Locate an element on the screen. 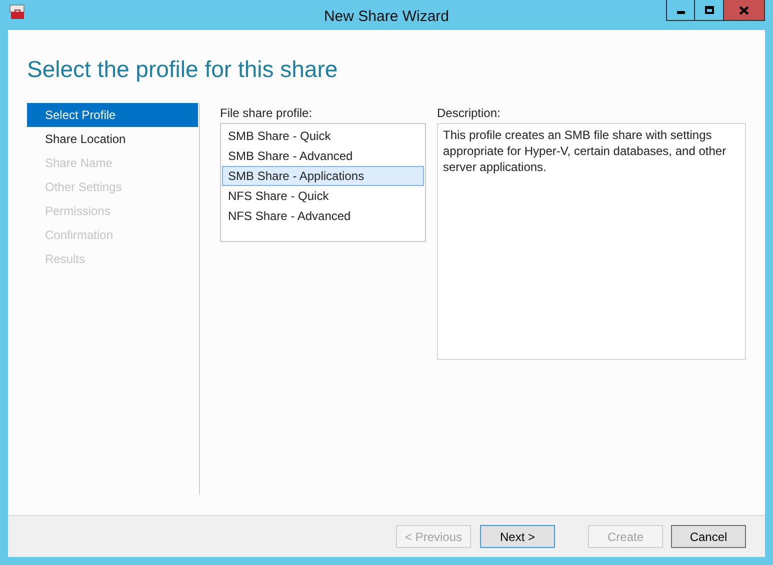 This screenshot has height=565, width=773. close-button is located at coordinates (744, 10).